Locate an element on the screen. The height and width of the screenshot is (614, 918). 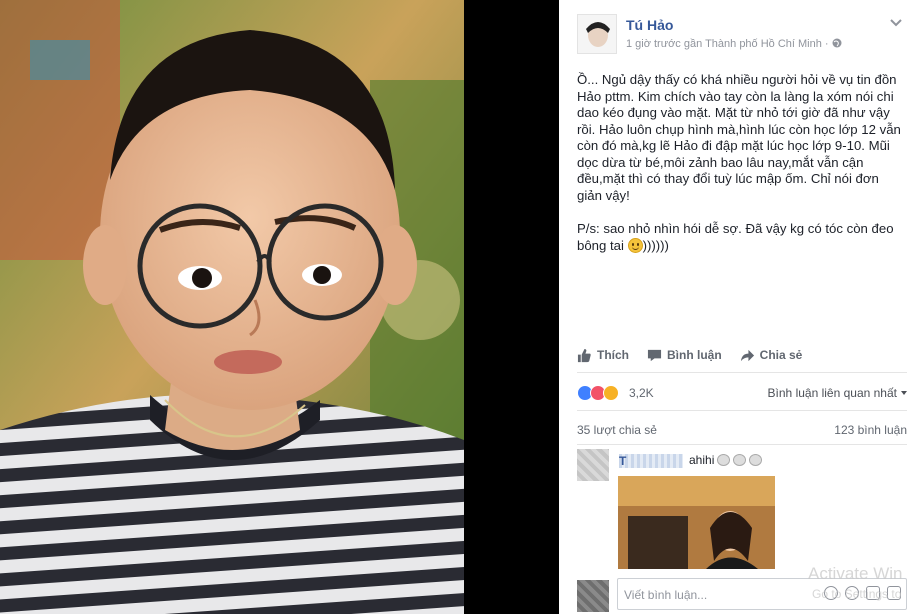
author-avatar is located at coordinates (597, 34).